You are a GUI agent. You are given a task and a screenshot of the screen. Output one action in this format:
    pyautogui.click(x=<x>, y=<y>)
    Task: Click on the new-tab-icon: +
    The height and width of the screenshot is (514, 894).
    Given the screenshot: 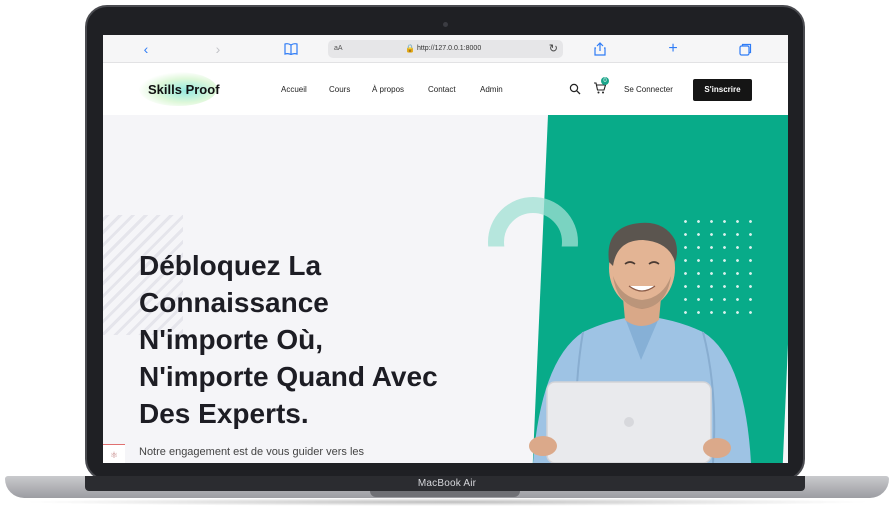 What is the action you would take?
    pyautogui.click(x=673, y=49)
    